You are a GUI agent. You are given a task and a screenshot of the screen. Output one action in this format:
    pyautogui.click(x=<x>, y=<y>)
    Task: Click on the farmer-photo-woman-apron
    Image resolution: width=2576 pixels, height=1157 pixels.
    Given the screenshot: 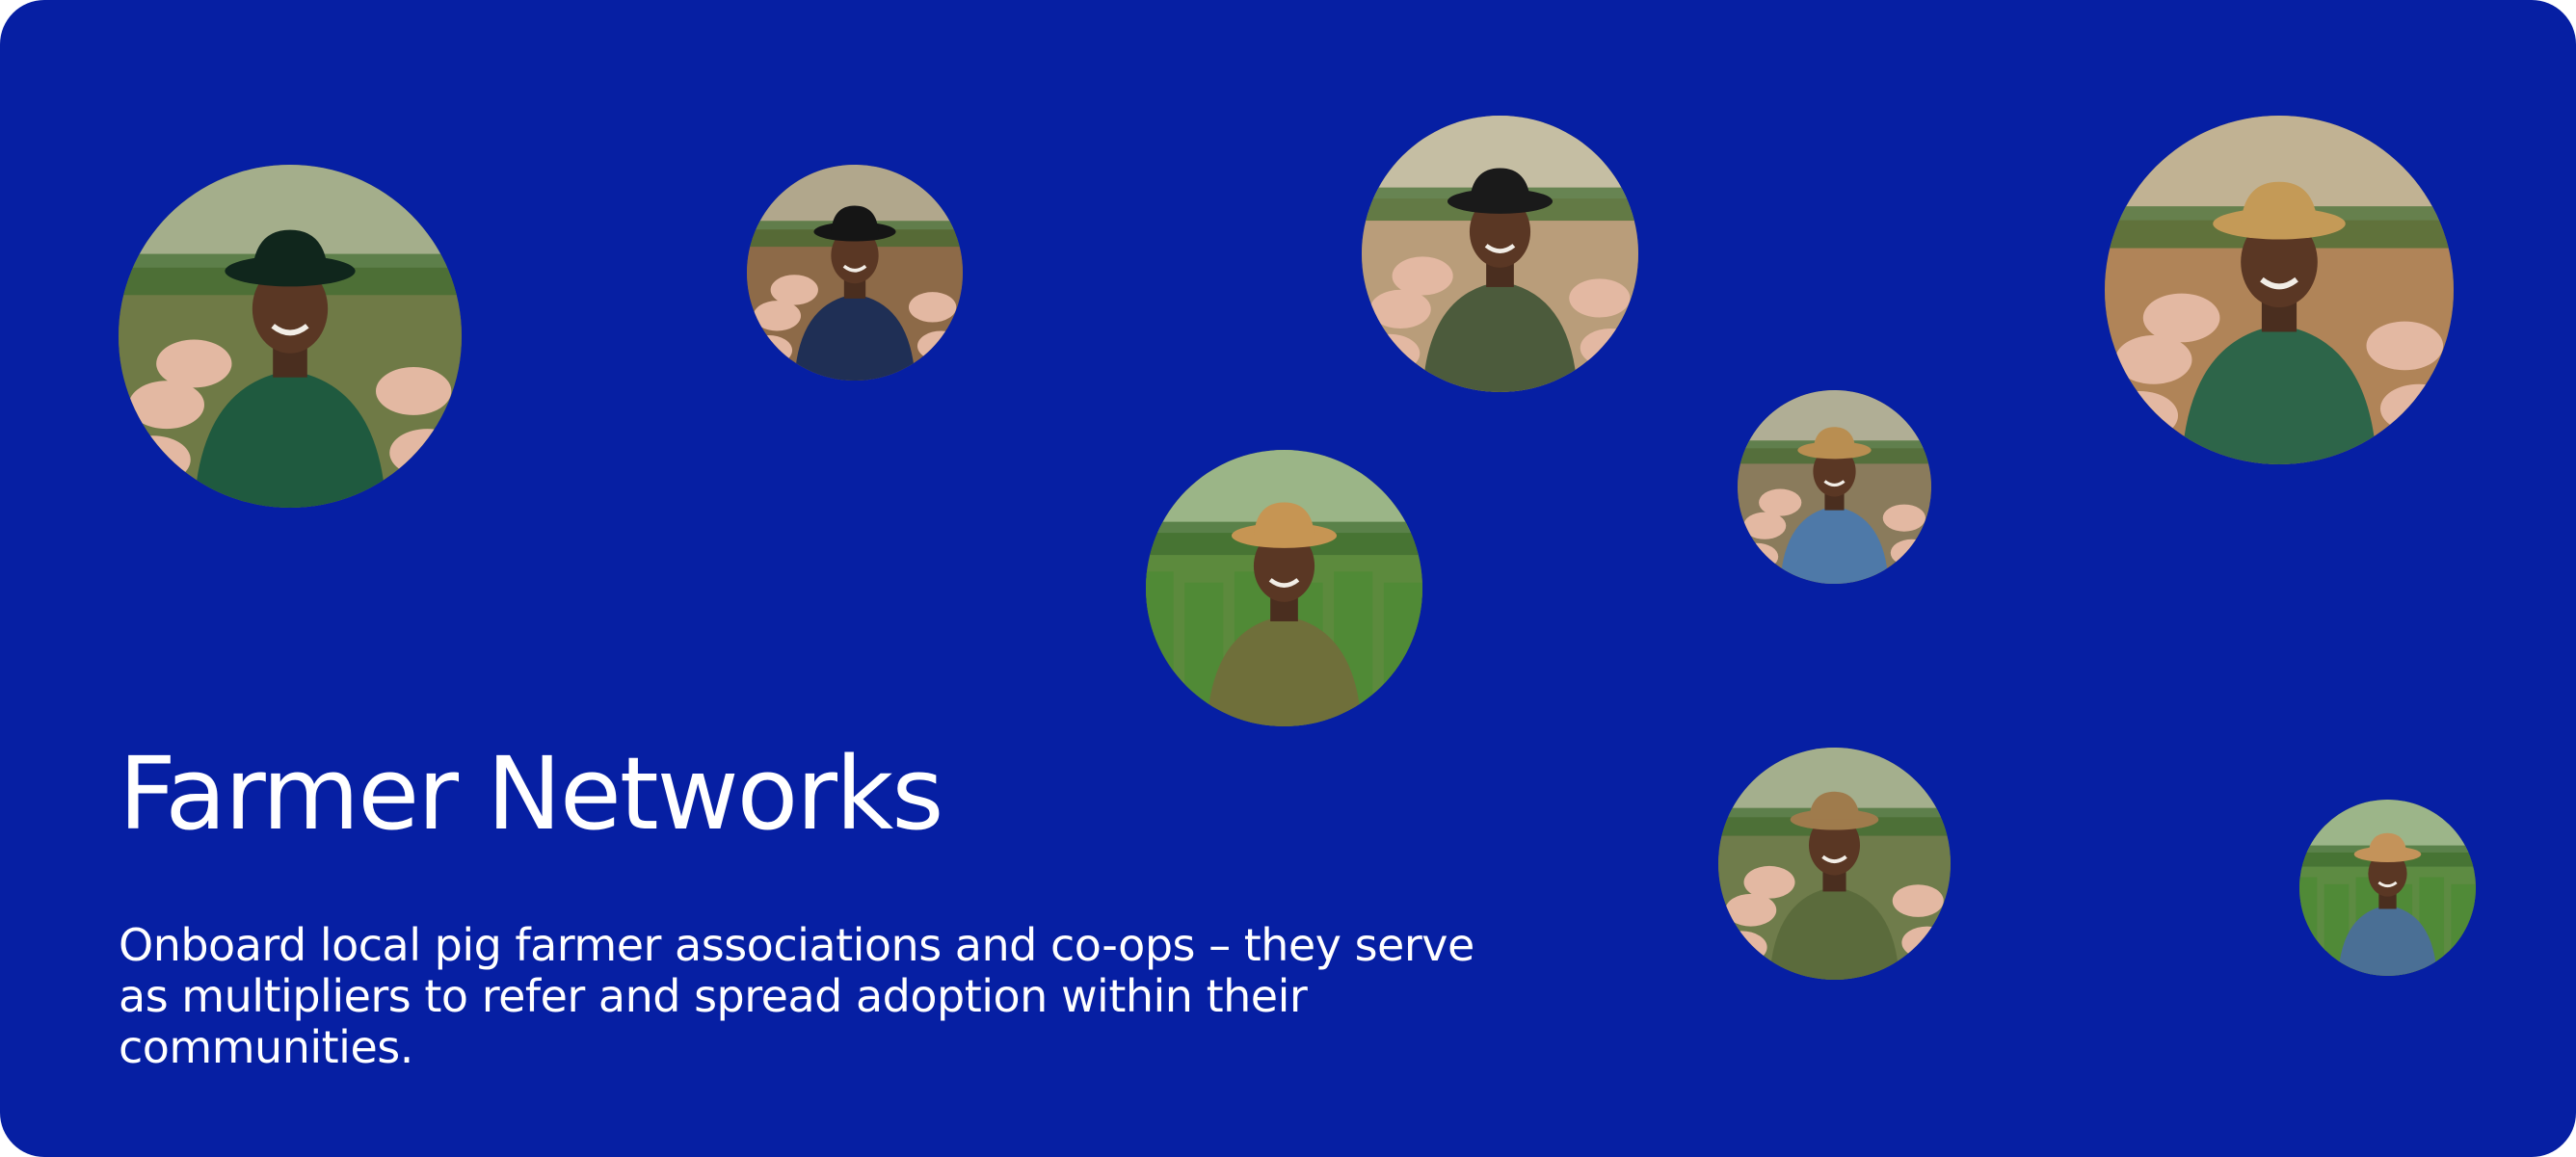 What is the action you would take?
    pyautogui.click(x=2279, y=290)
    